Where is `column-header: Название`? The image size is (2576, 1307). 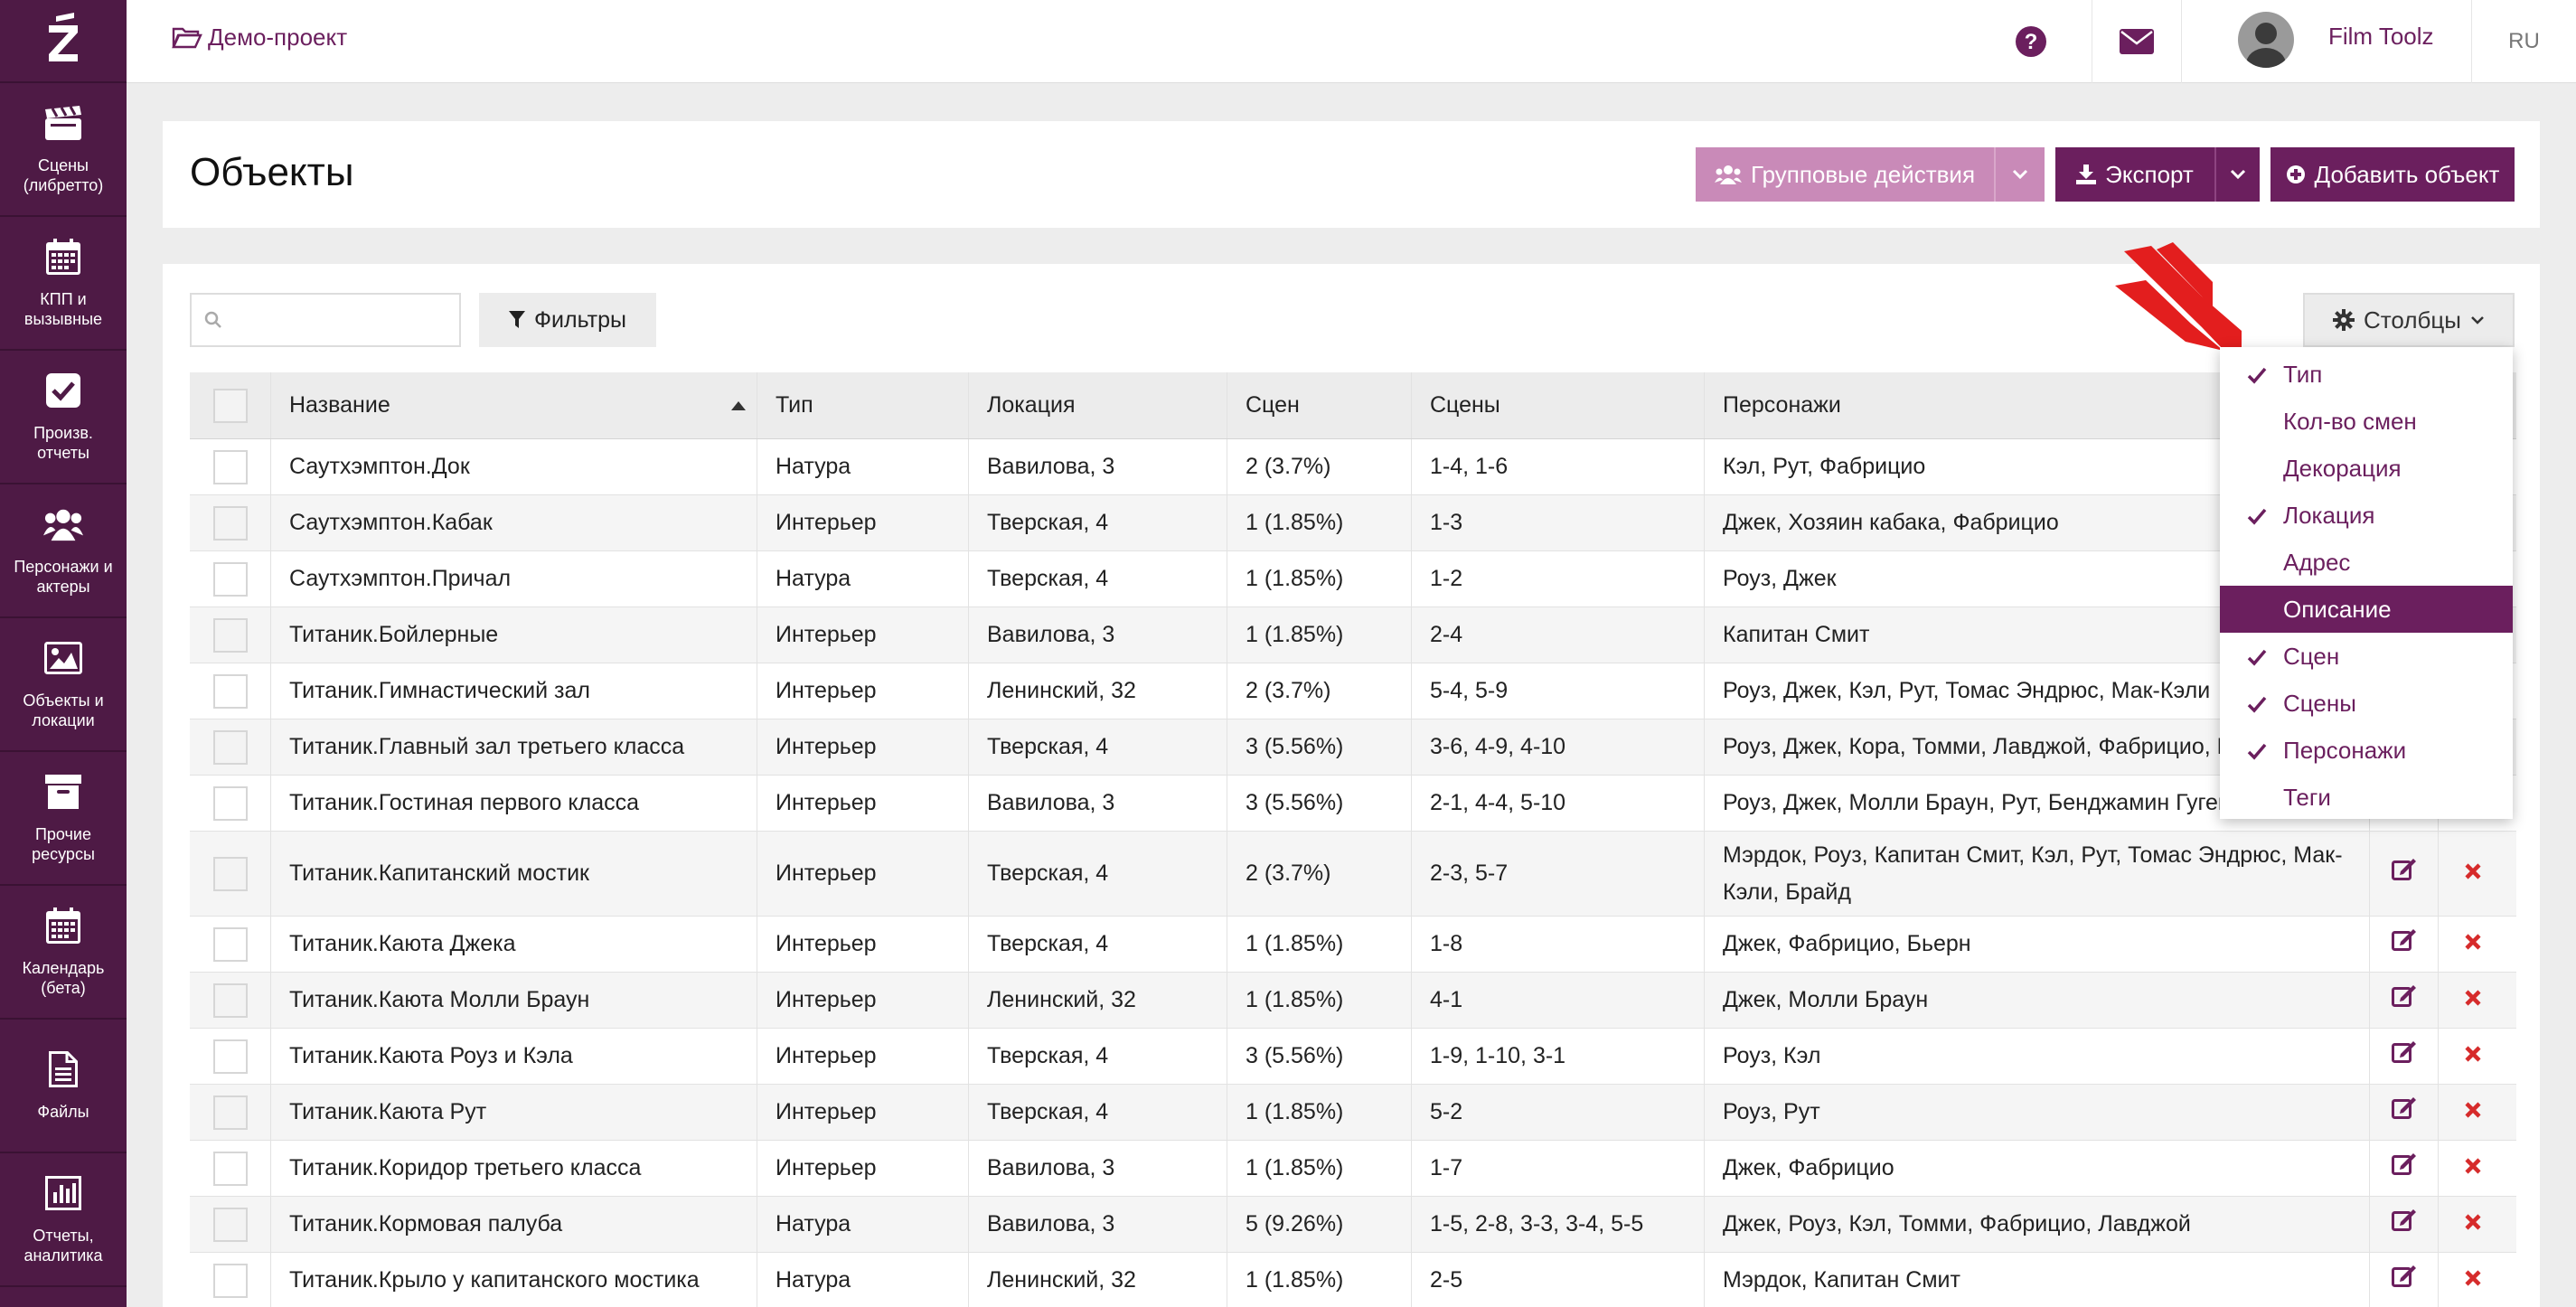 column-header: Название is located at coordinates (514, 405).